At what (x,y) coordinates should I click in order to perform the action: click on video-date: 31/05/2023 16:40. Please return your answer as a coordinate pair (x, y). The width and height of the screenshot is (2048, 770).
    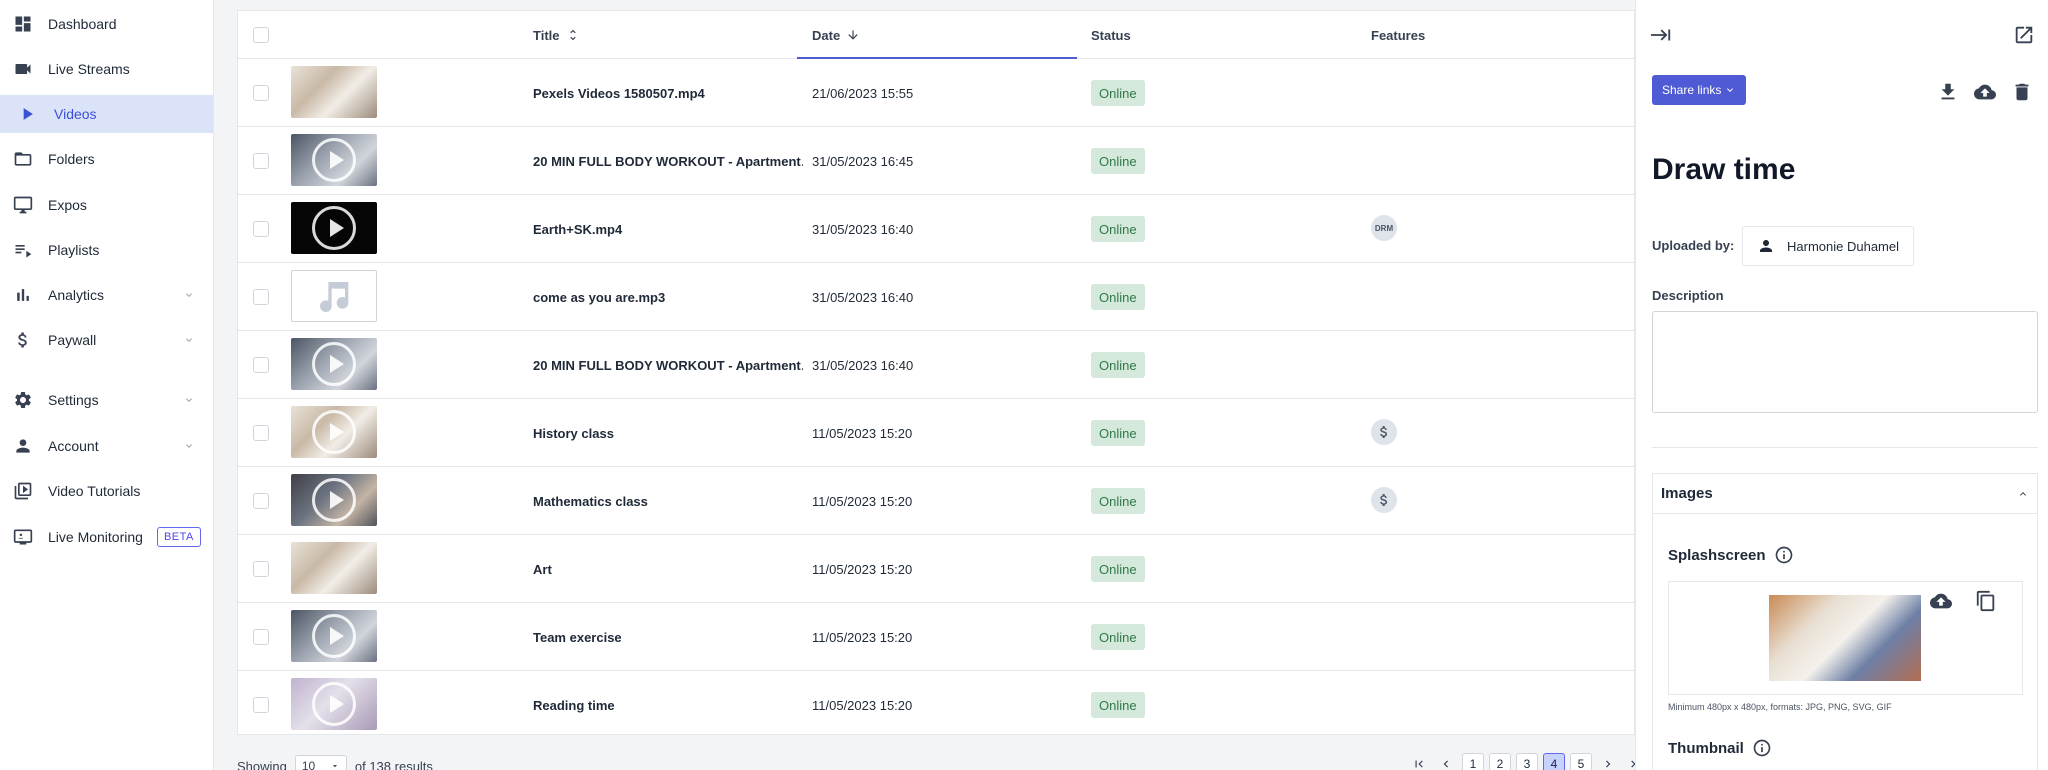
    Looking at the image, I should click on (863, 297).